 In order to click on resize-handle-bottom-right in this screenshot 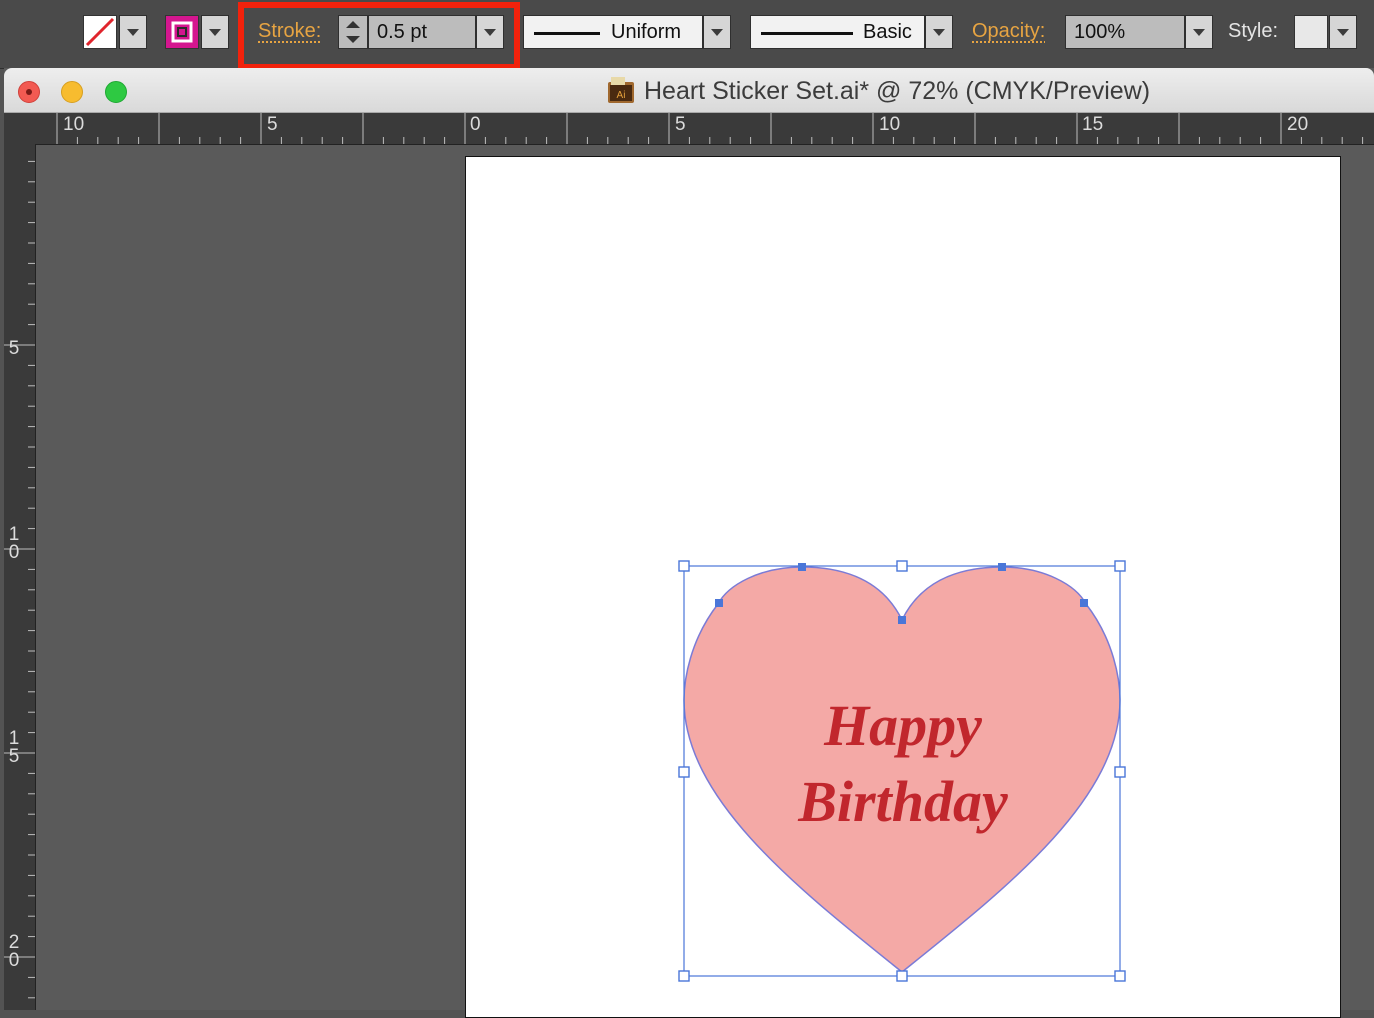, I will do `click(1120, 976)`.